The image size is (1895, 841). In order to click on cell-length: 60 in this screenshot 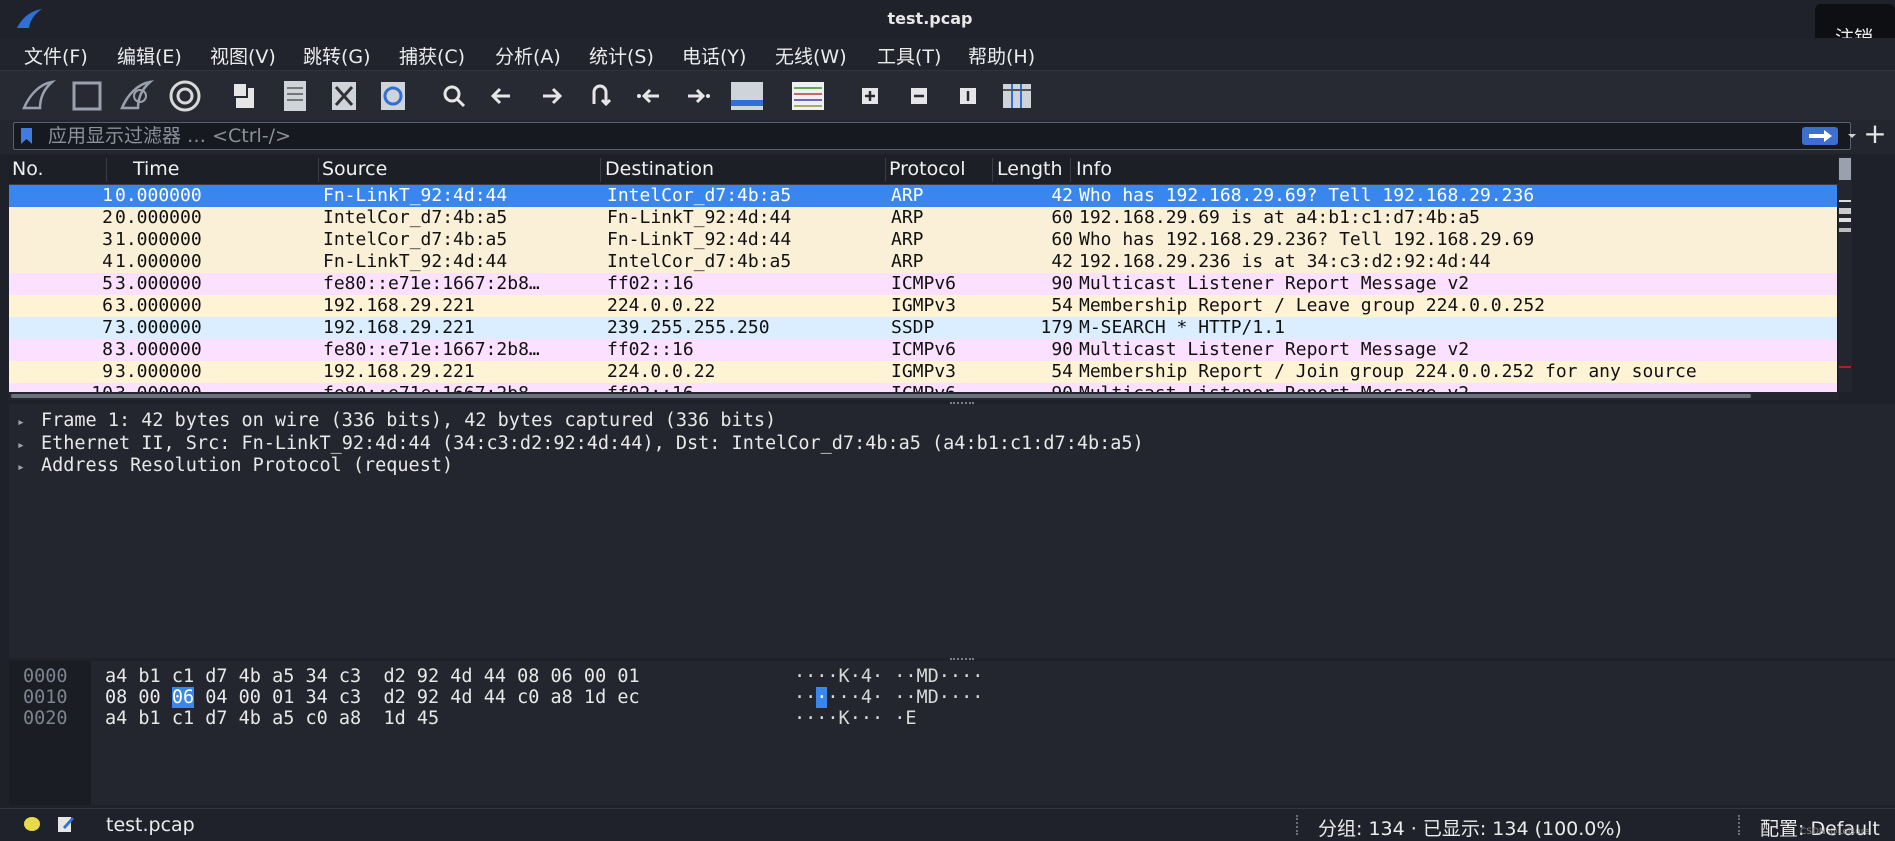, I will do `click(1062, 217)`.